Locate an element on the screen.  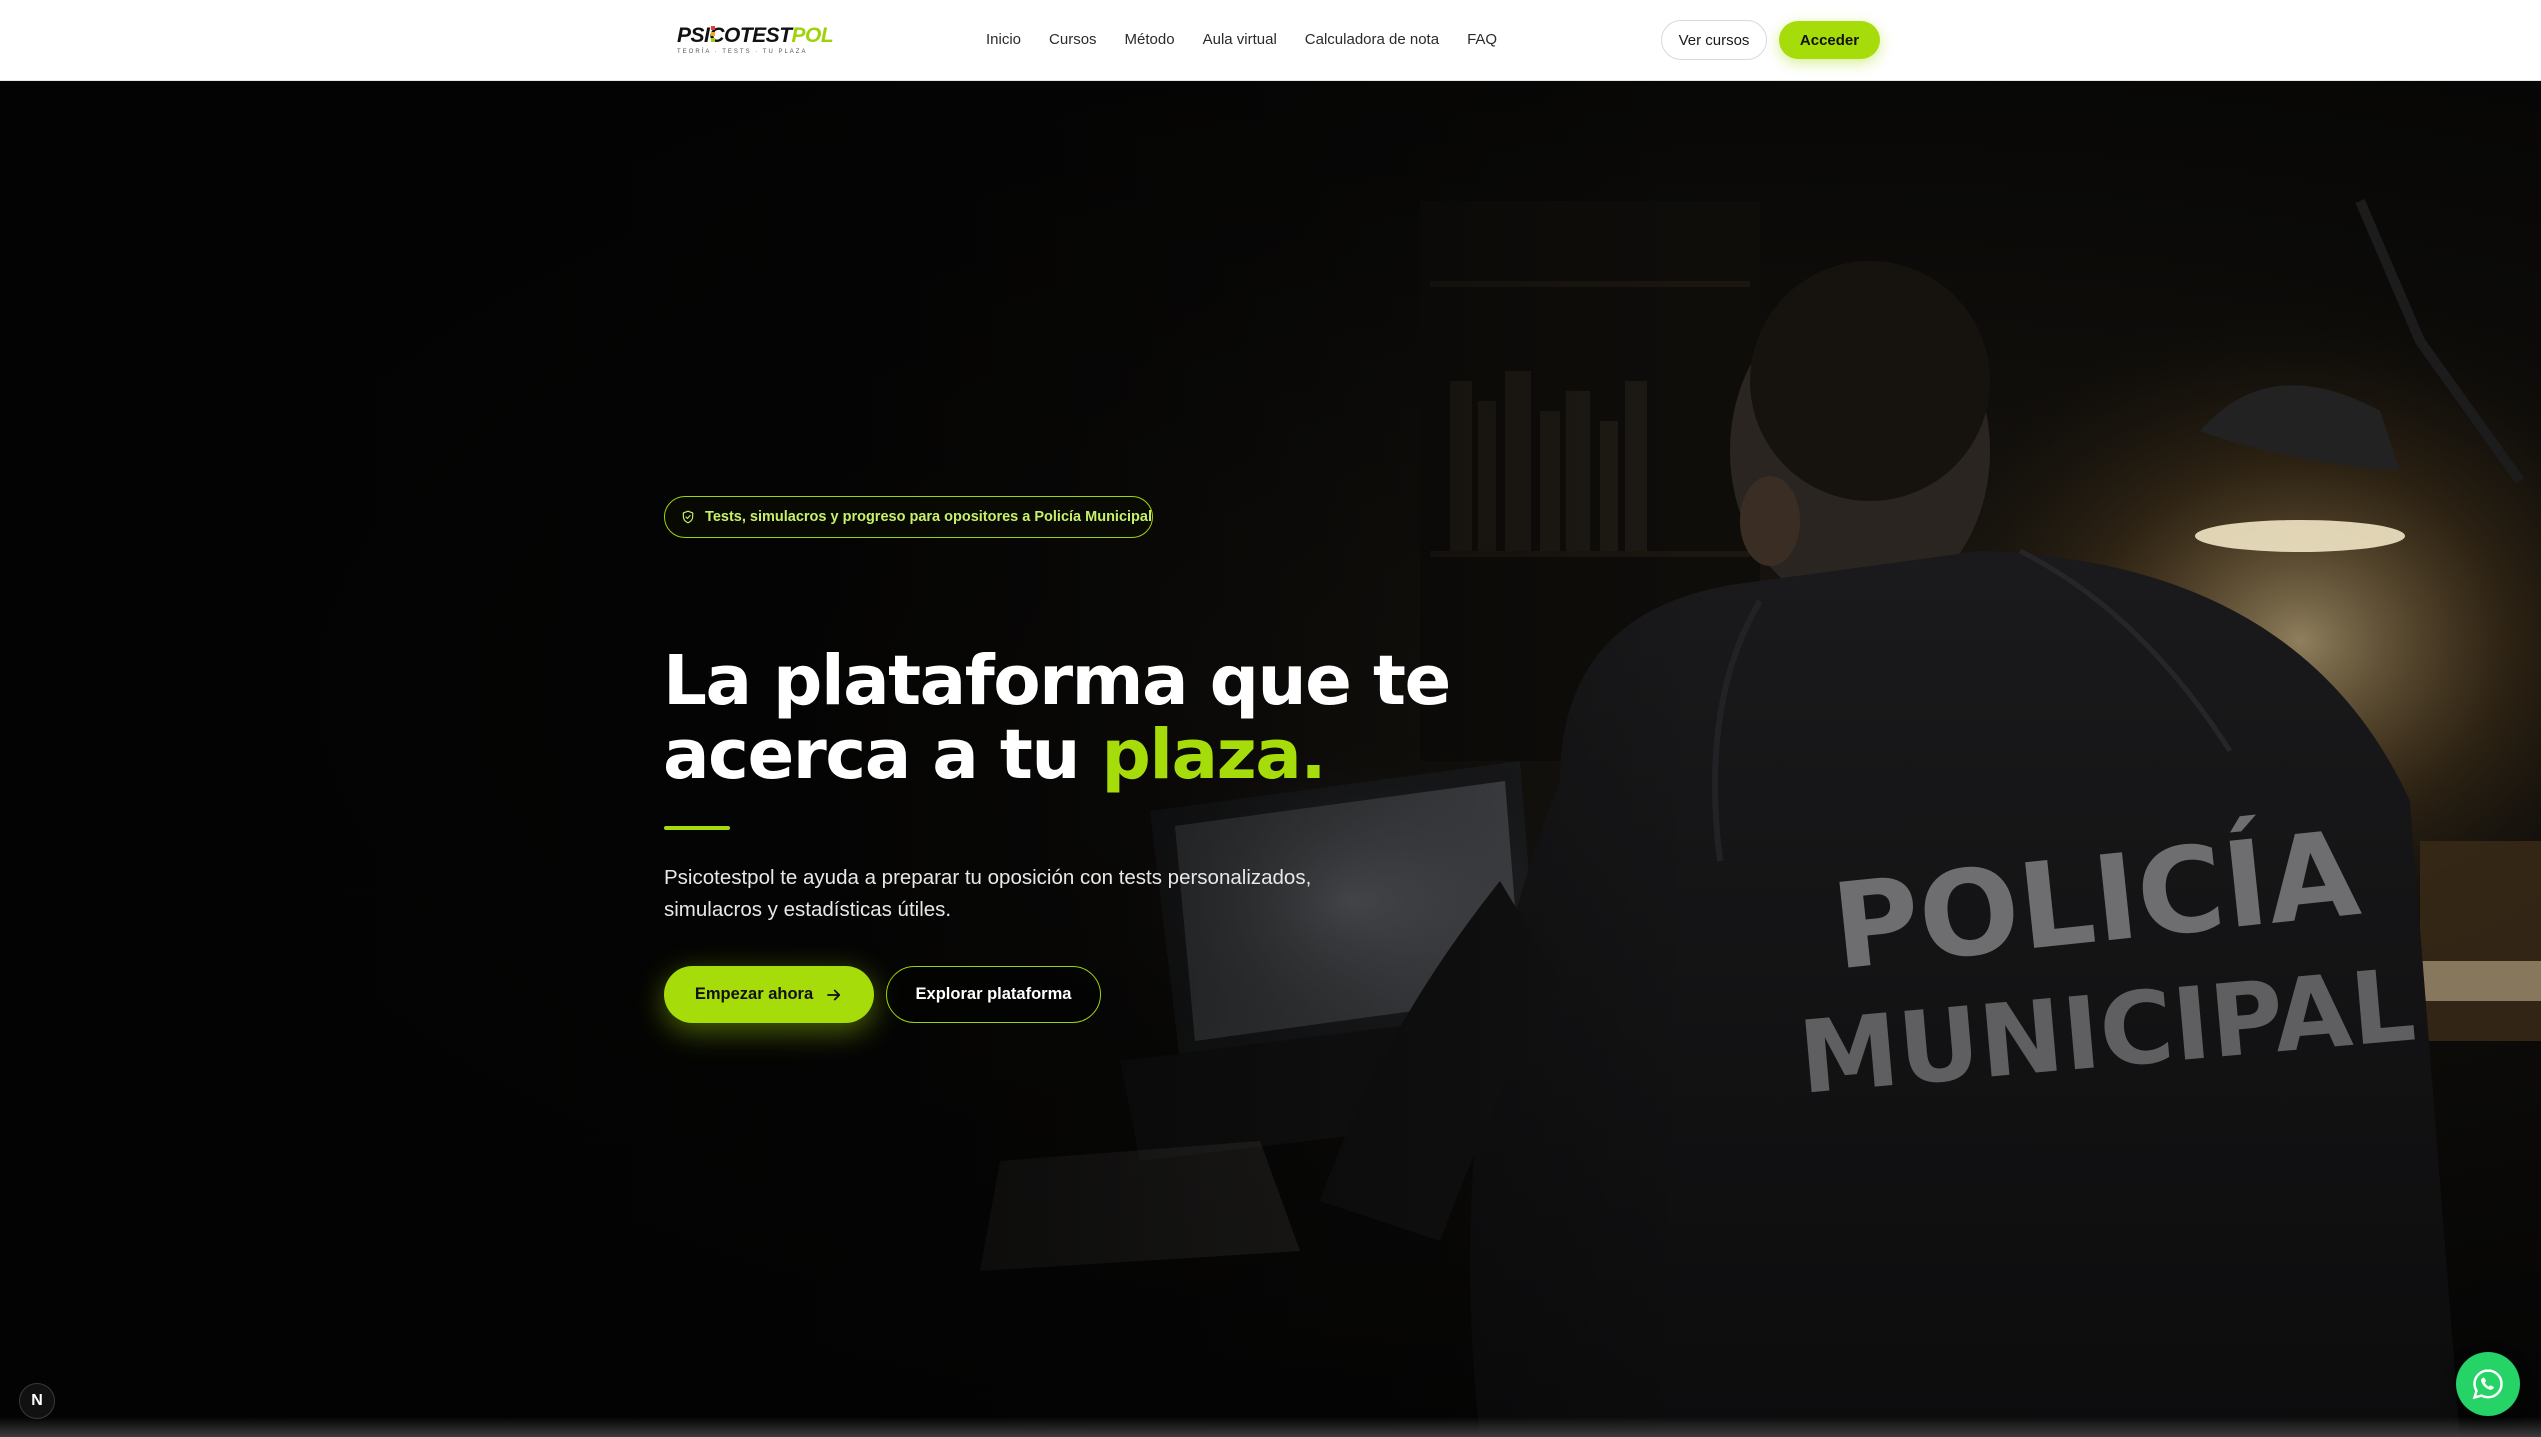
nav-link-inicio: Inicio is located at coordinates (1003, 40).